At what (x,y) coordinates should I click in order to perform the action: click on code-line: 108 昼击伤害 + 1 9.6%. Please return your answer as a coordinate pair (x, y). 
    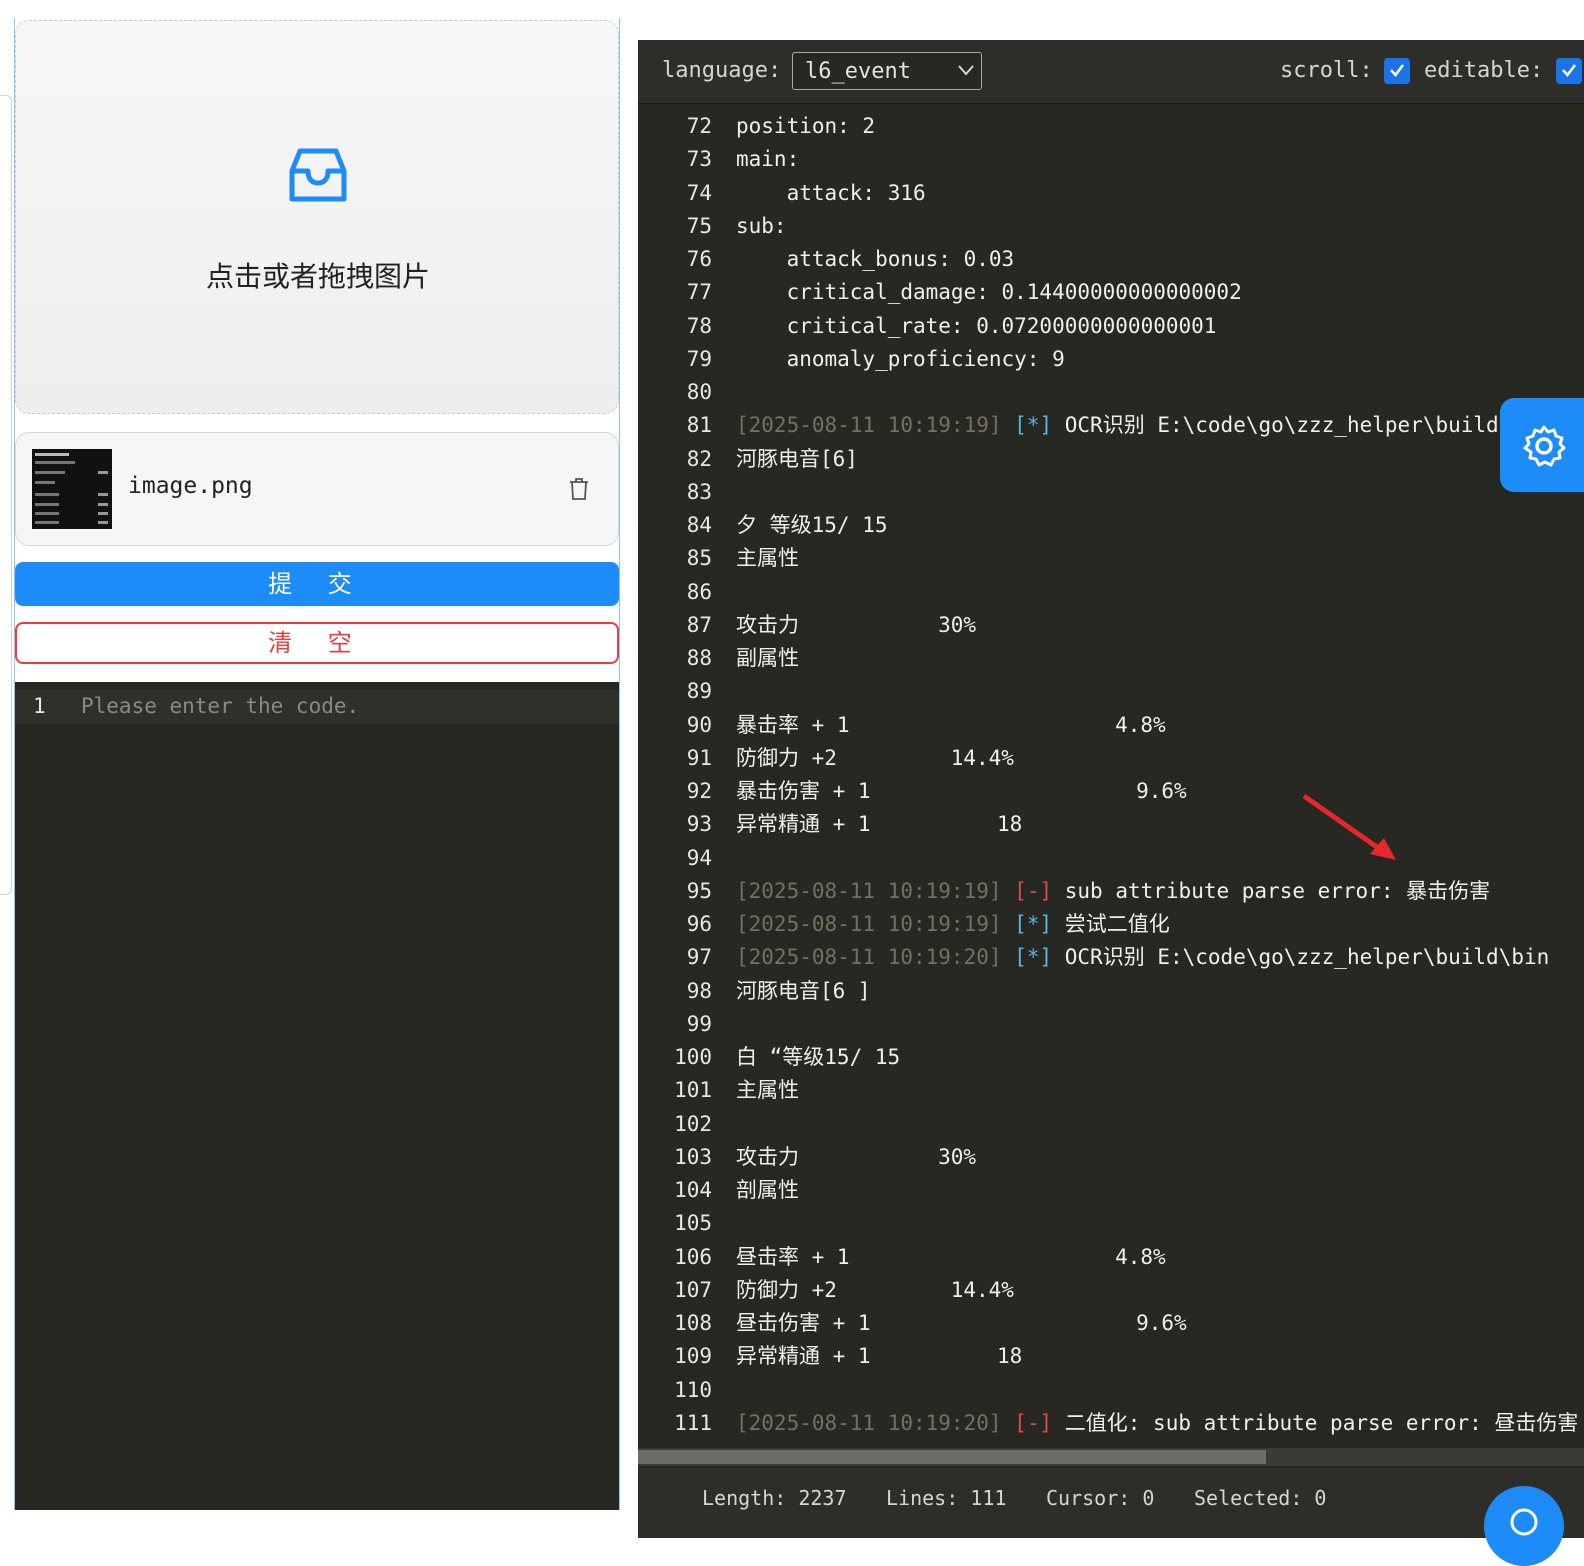
    Looking at the image, I should click on (1111, 1323).